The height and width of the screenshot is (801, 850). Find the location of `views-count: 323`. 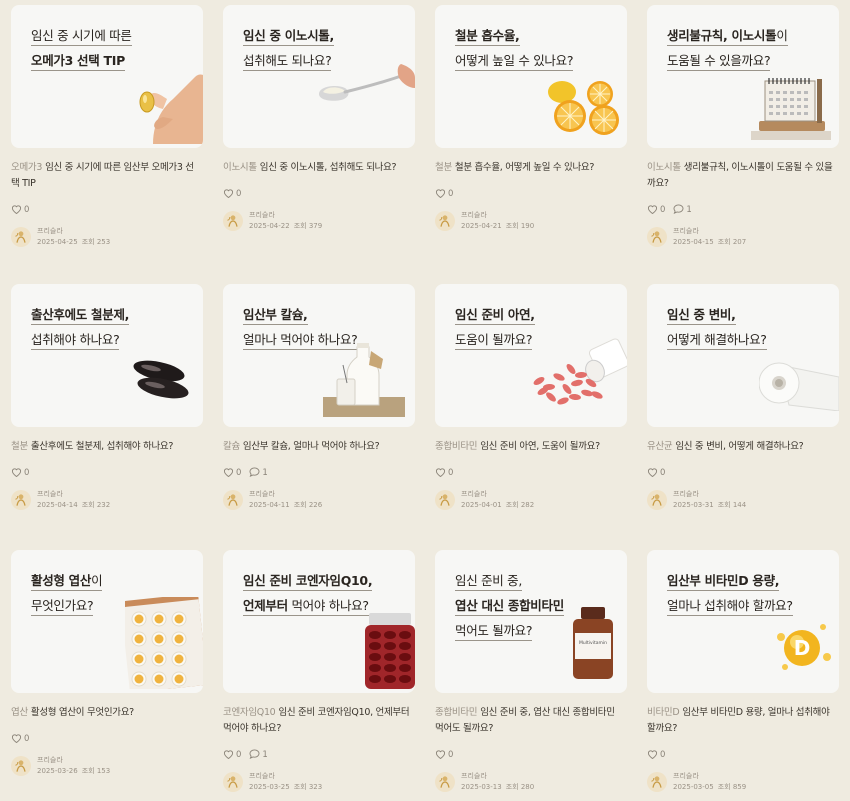

views-count: 323 is located at coordinates (315, 787).